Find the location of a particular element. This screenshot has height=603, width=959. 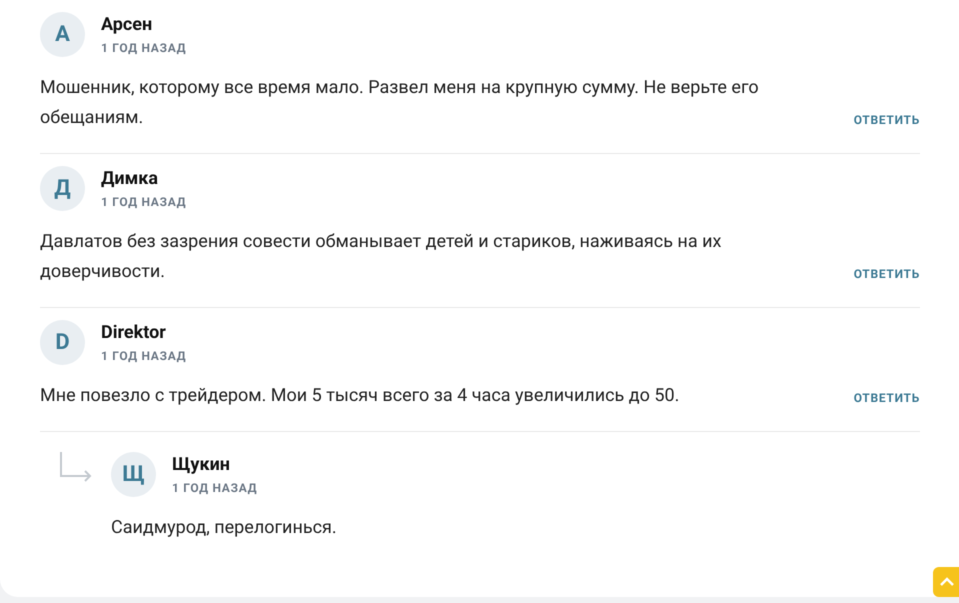

avatar: Д is located at coordinates (62, 188).